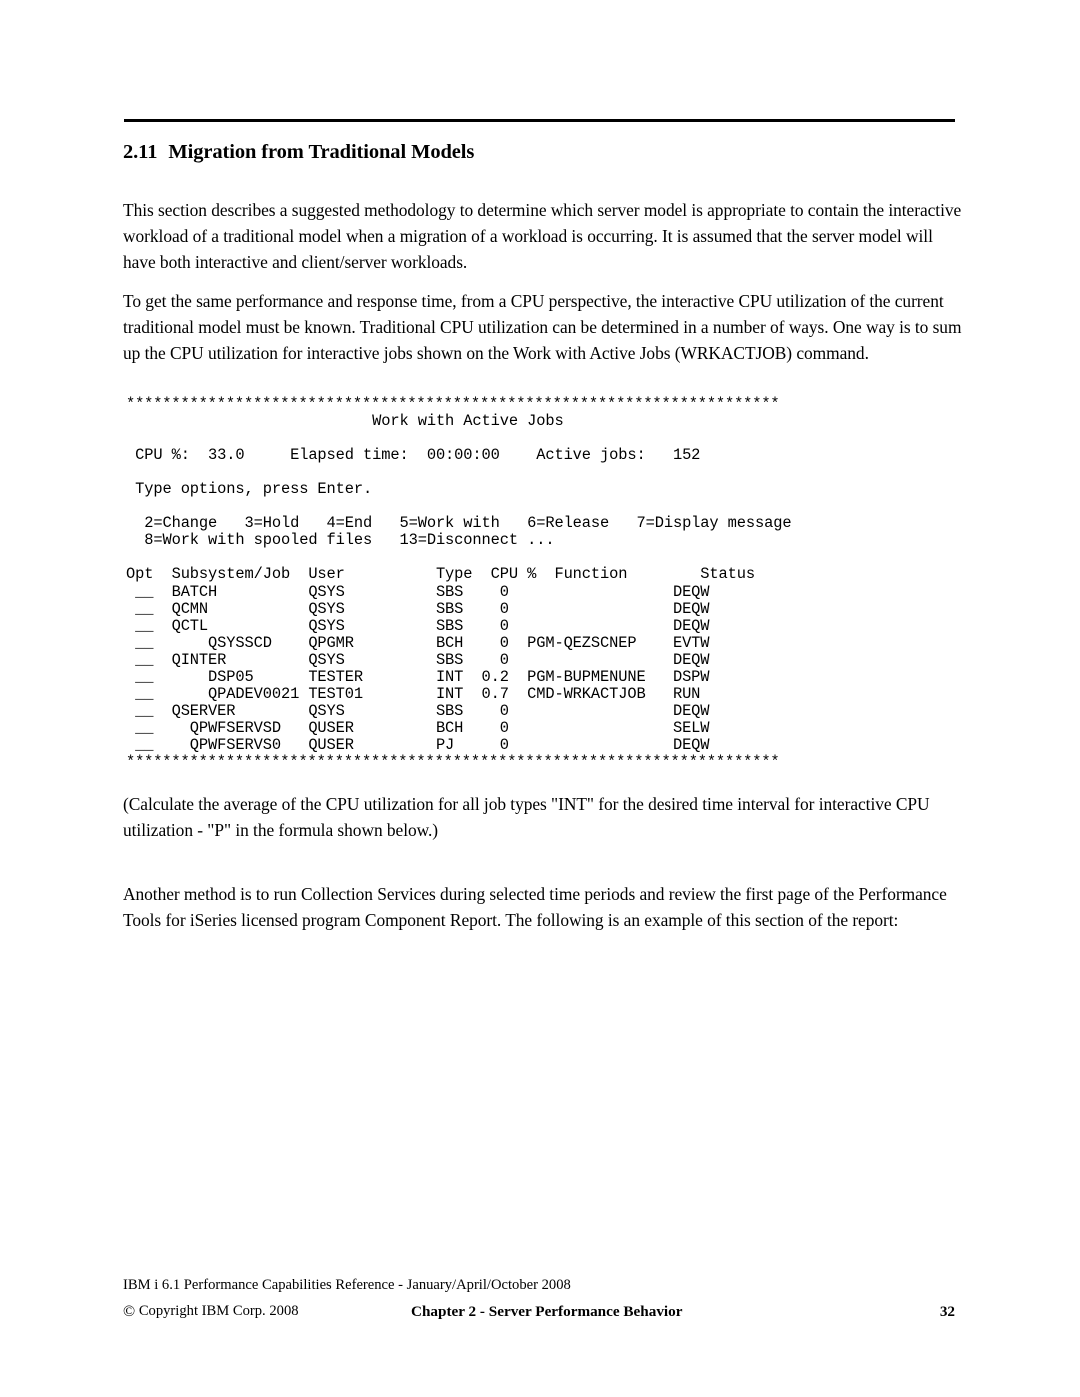  I want to click on footer-copyright: © Copyright IBM Corp. 2008, so click(211, 1312).